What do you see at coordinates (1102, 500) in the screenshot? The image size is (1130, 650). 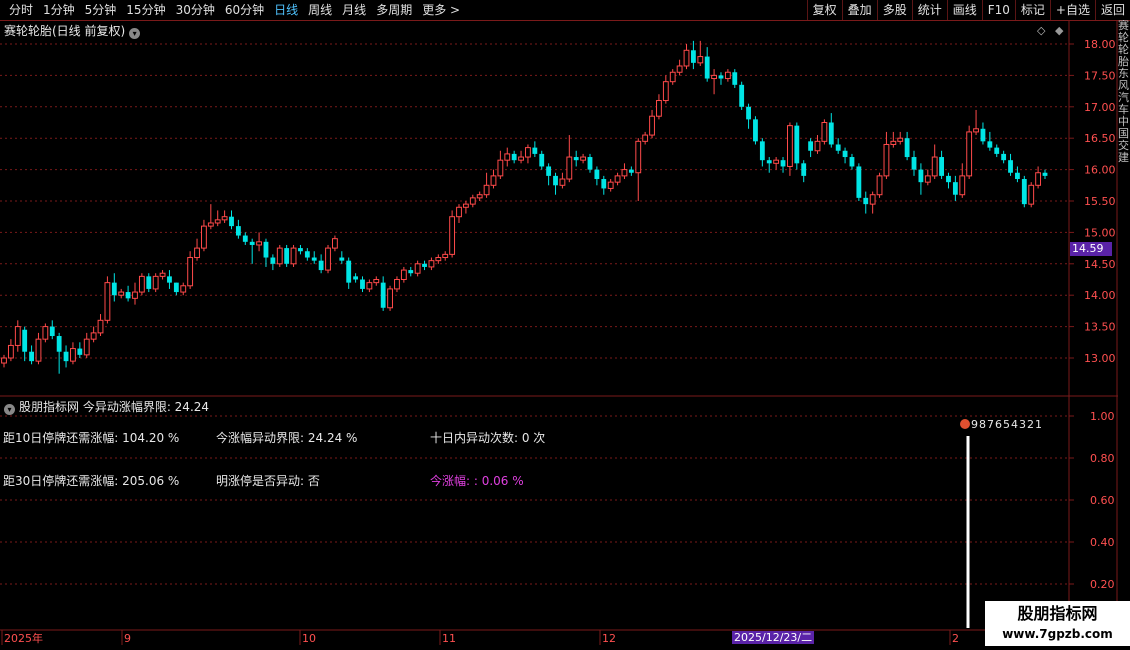 I see `indicator-tick-label: 0.60` at bounding box center [1102, 500].